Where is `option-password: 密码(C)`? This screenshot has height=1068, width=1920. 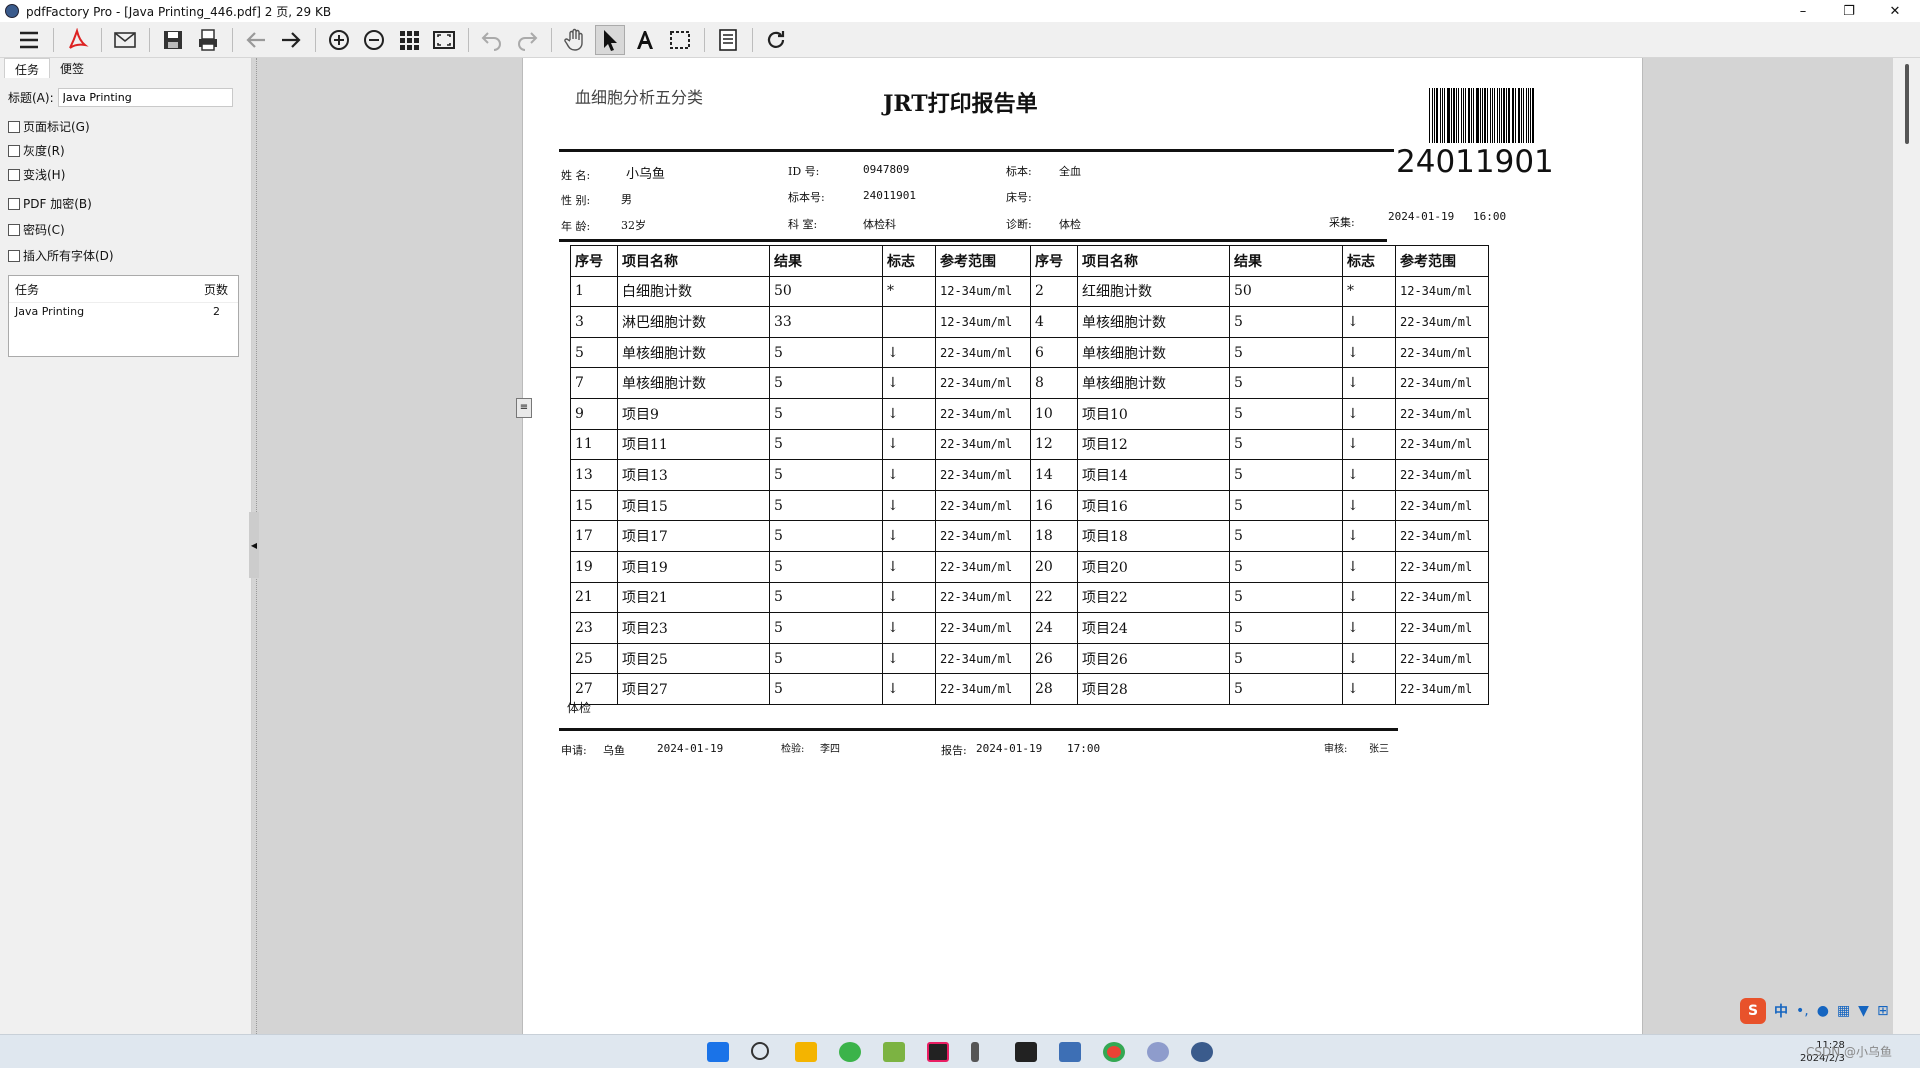
option-password: 密码(C) is located at coordinates (36, 229).